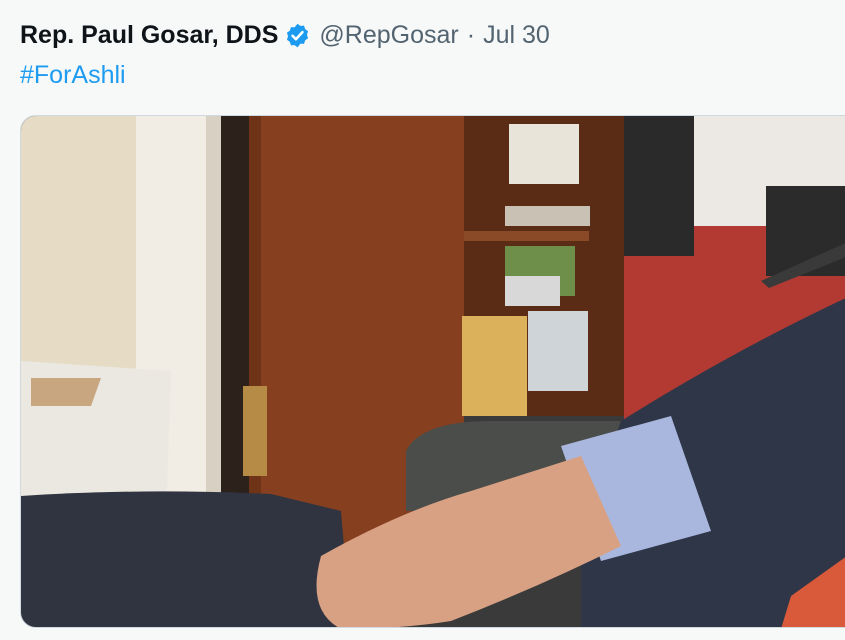 The width and height of the screenshot is (845, 640). Describe the element at coordinates (516, 35) in the screenshot. I see `tweet-date: Jul 30` at that location.